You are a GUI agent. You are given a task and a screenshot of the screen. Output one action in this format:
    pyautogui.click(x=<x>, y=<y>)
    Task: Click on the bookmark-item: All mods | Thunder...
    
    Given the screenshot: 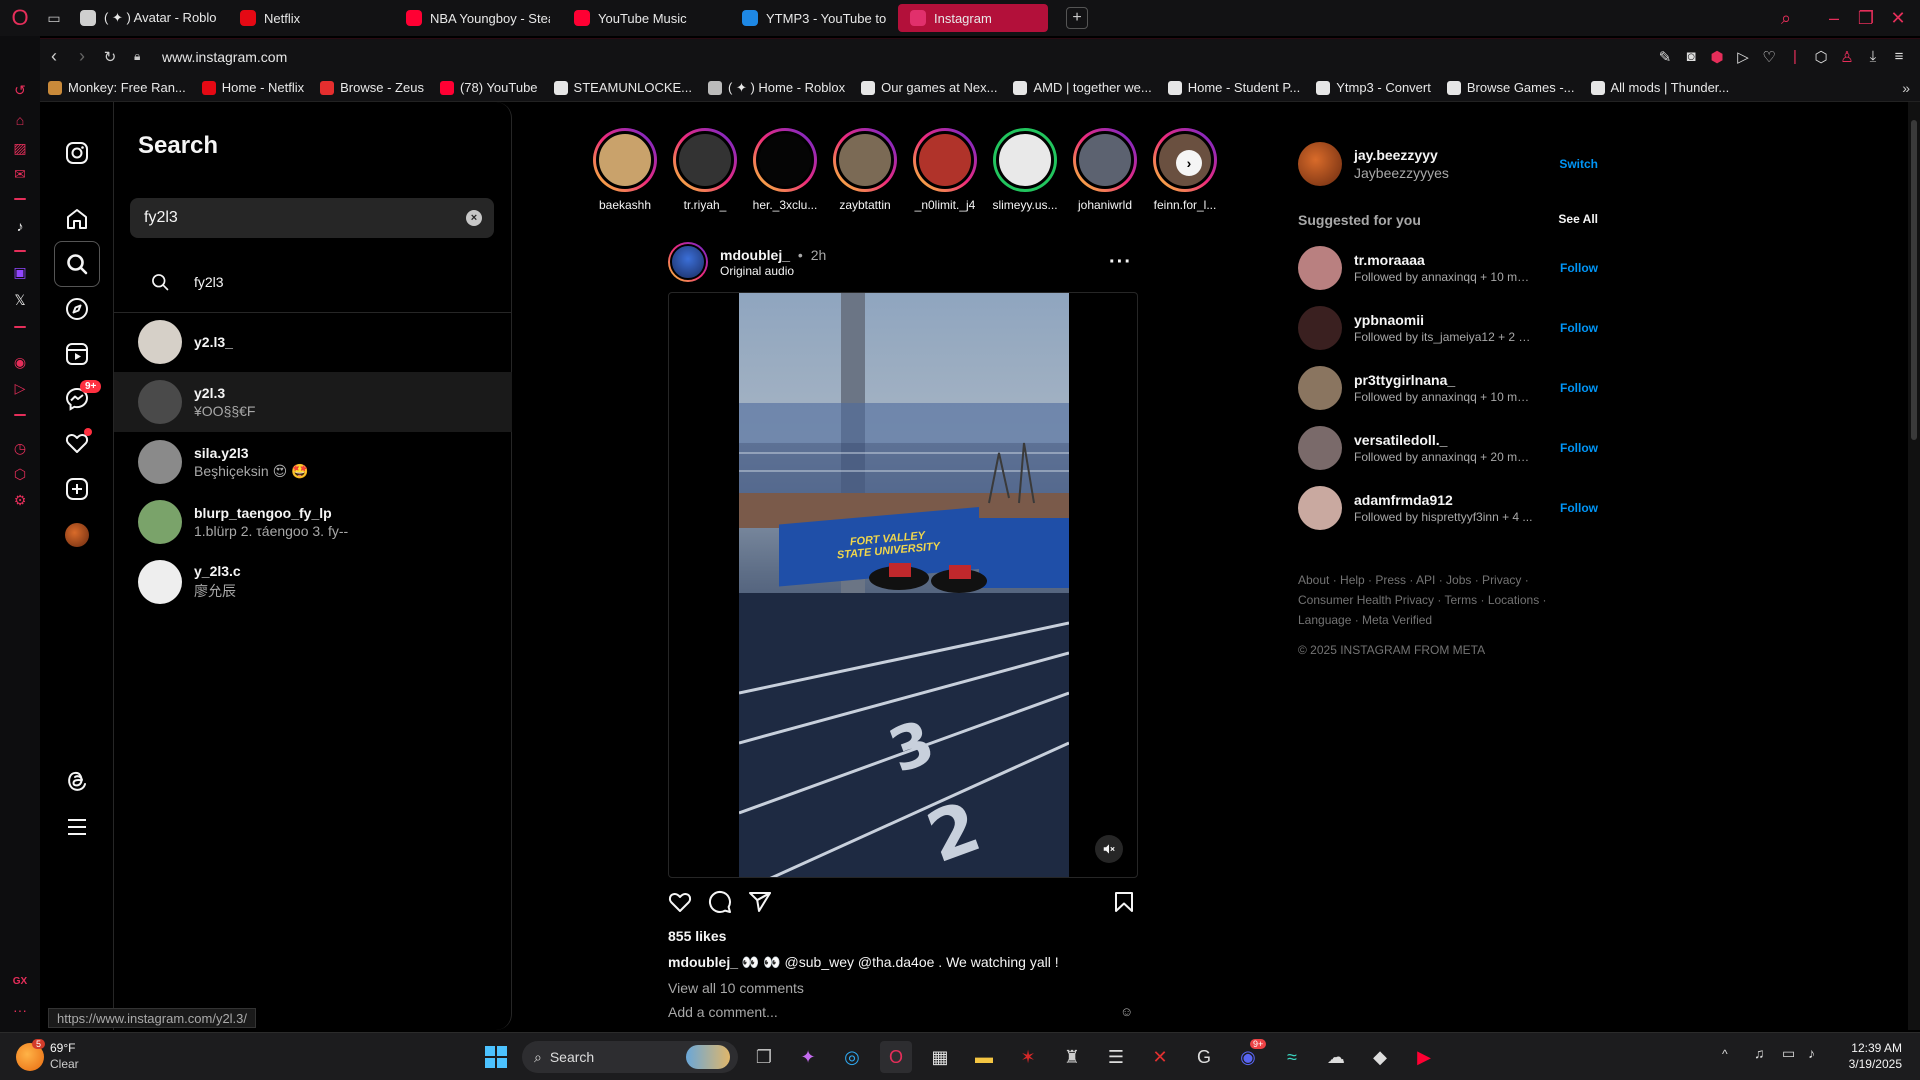 What is the action you would take?
    pyautogui.click(x=1660, y=87)
    